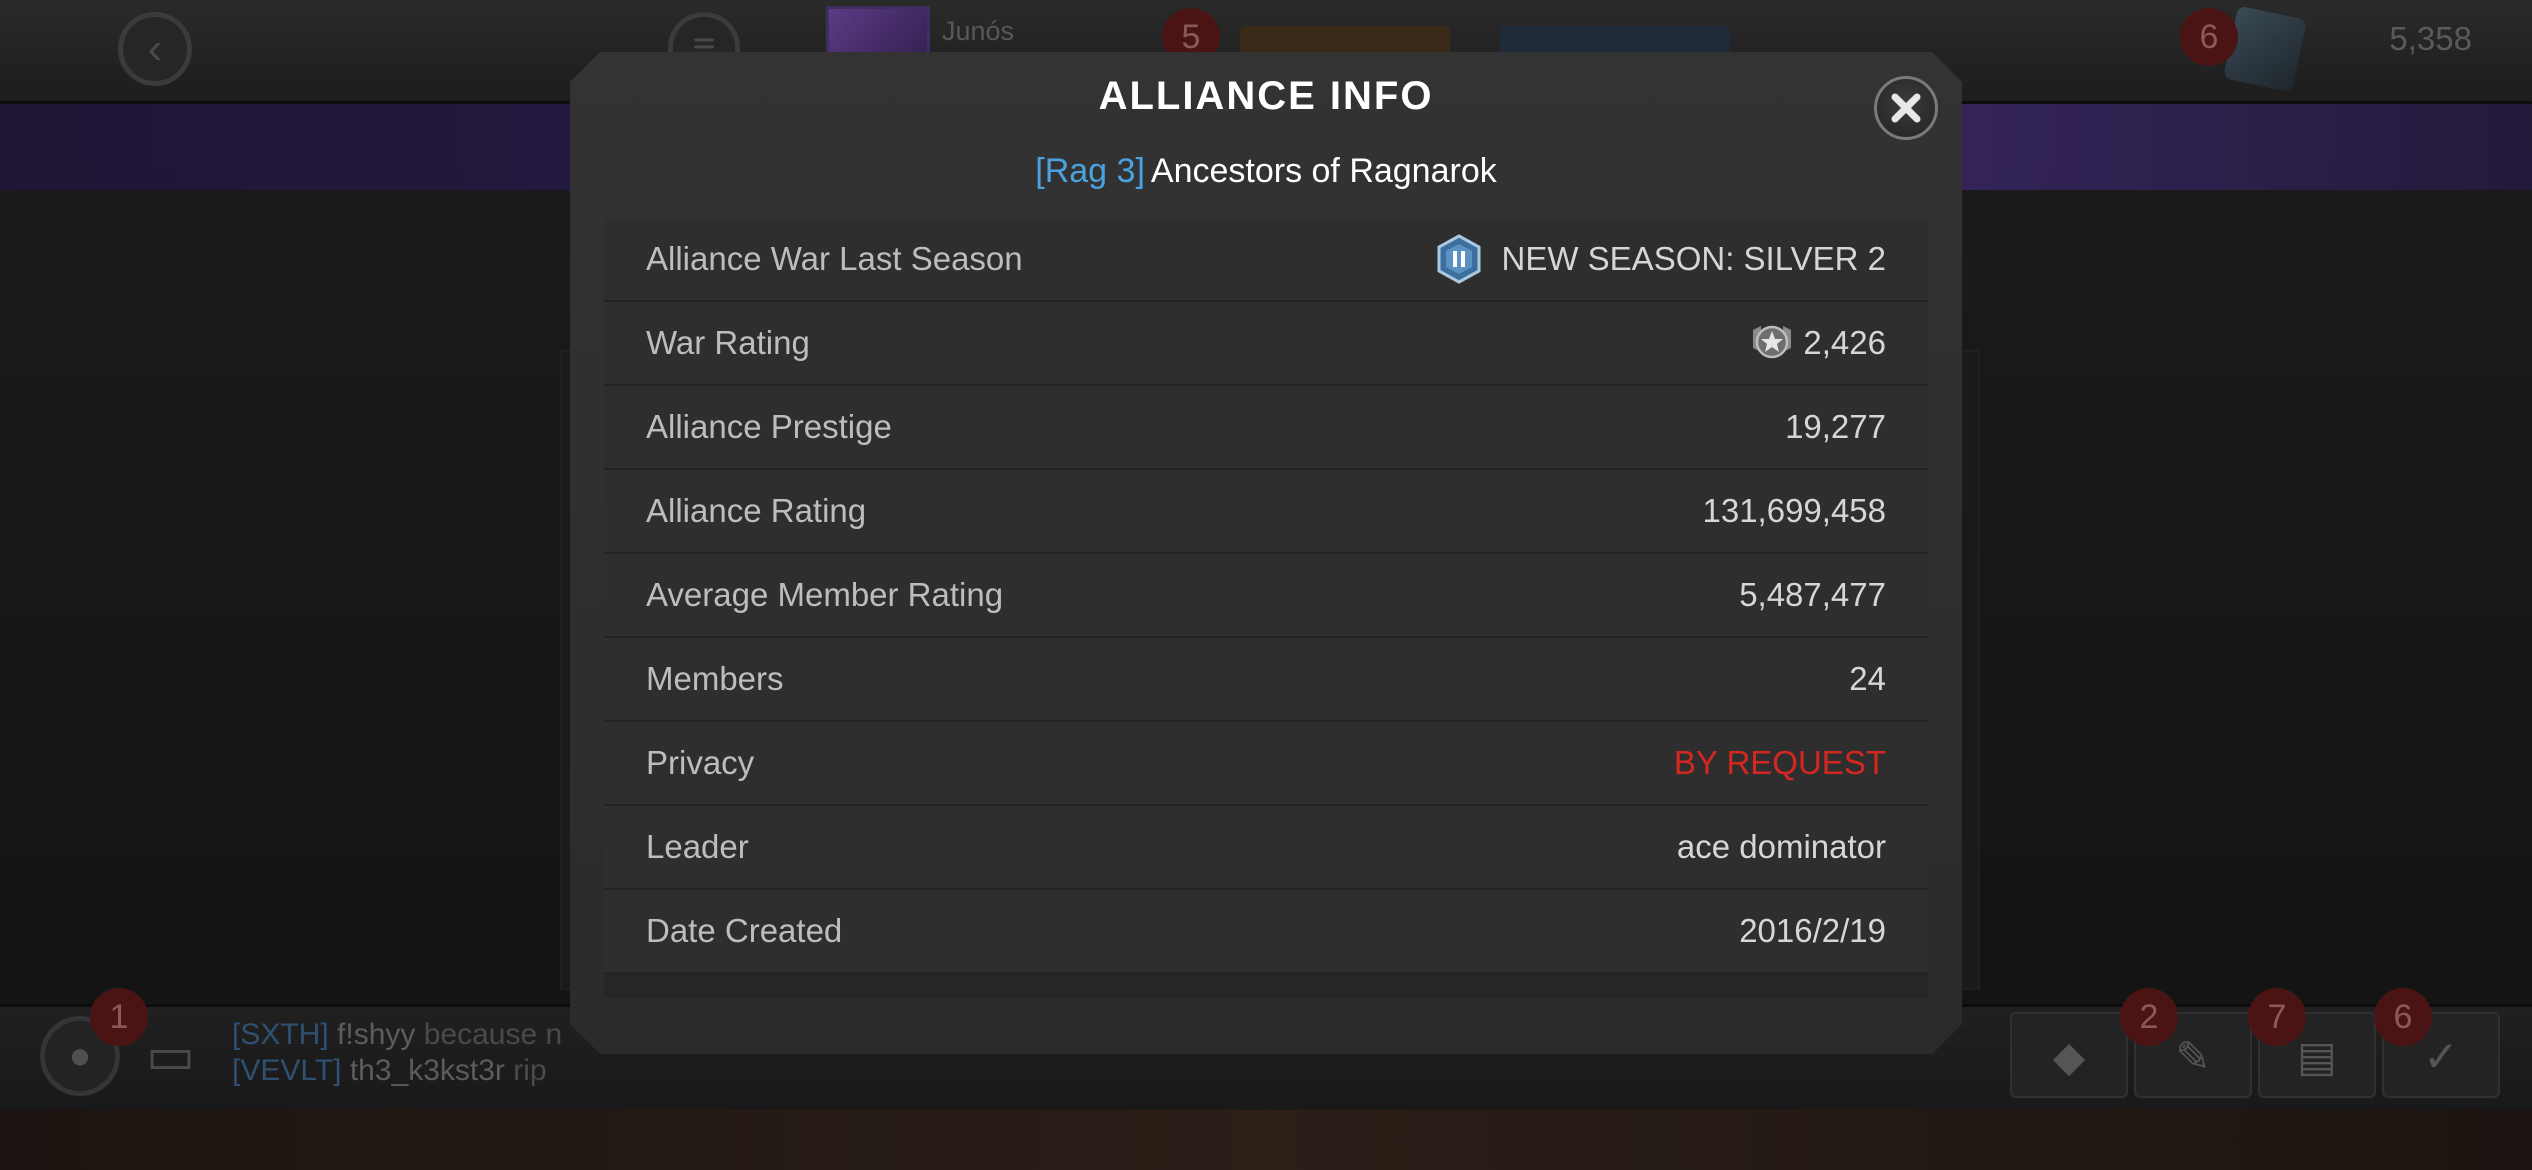 This screenshot has width=2532, height=1170. Describe the element at coordinates (2441, 1056) in the screenshot. I see `checkmark-icon: ✓` at that location.